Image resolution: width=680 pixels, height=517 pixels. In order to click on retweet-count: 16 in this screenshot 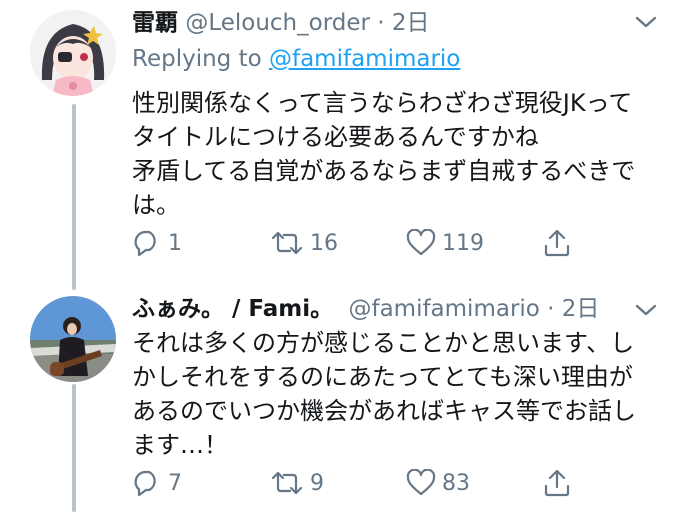, I will do `click(324, 243)`.